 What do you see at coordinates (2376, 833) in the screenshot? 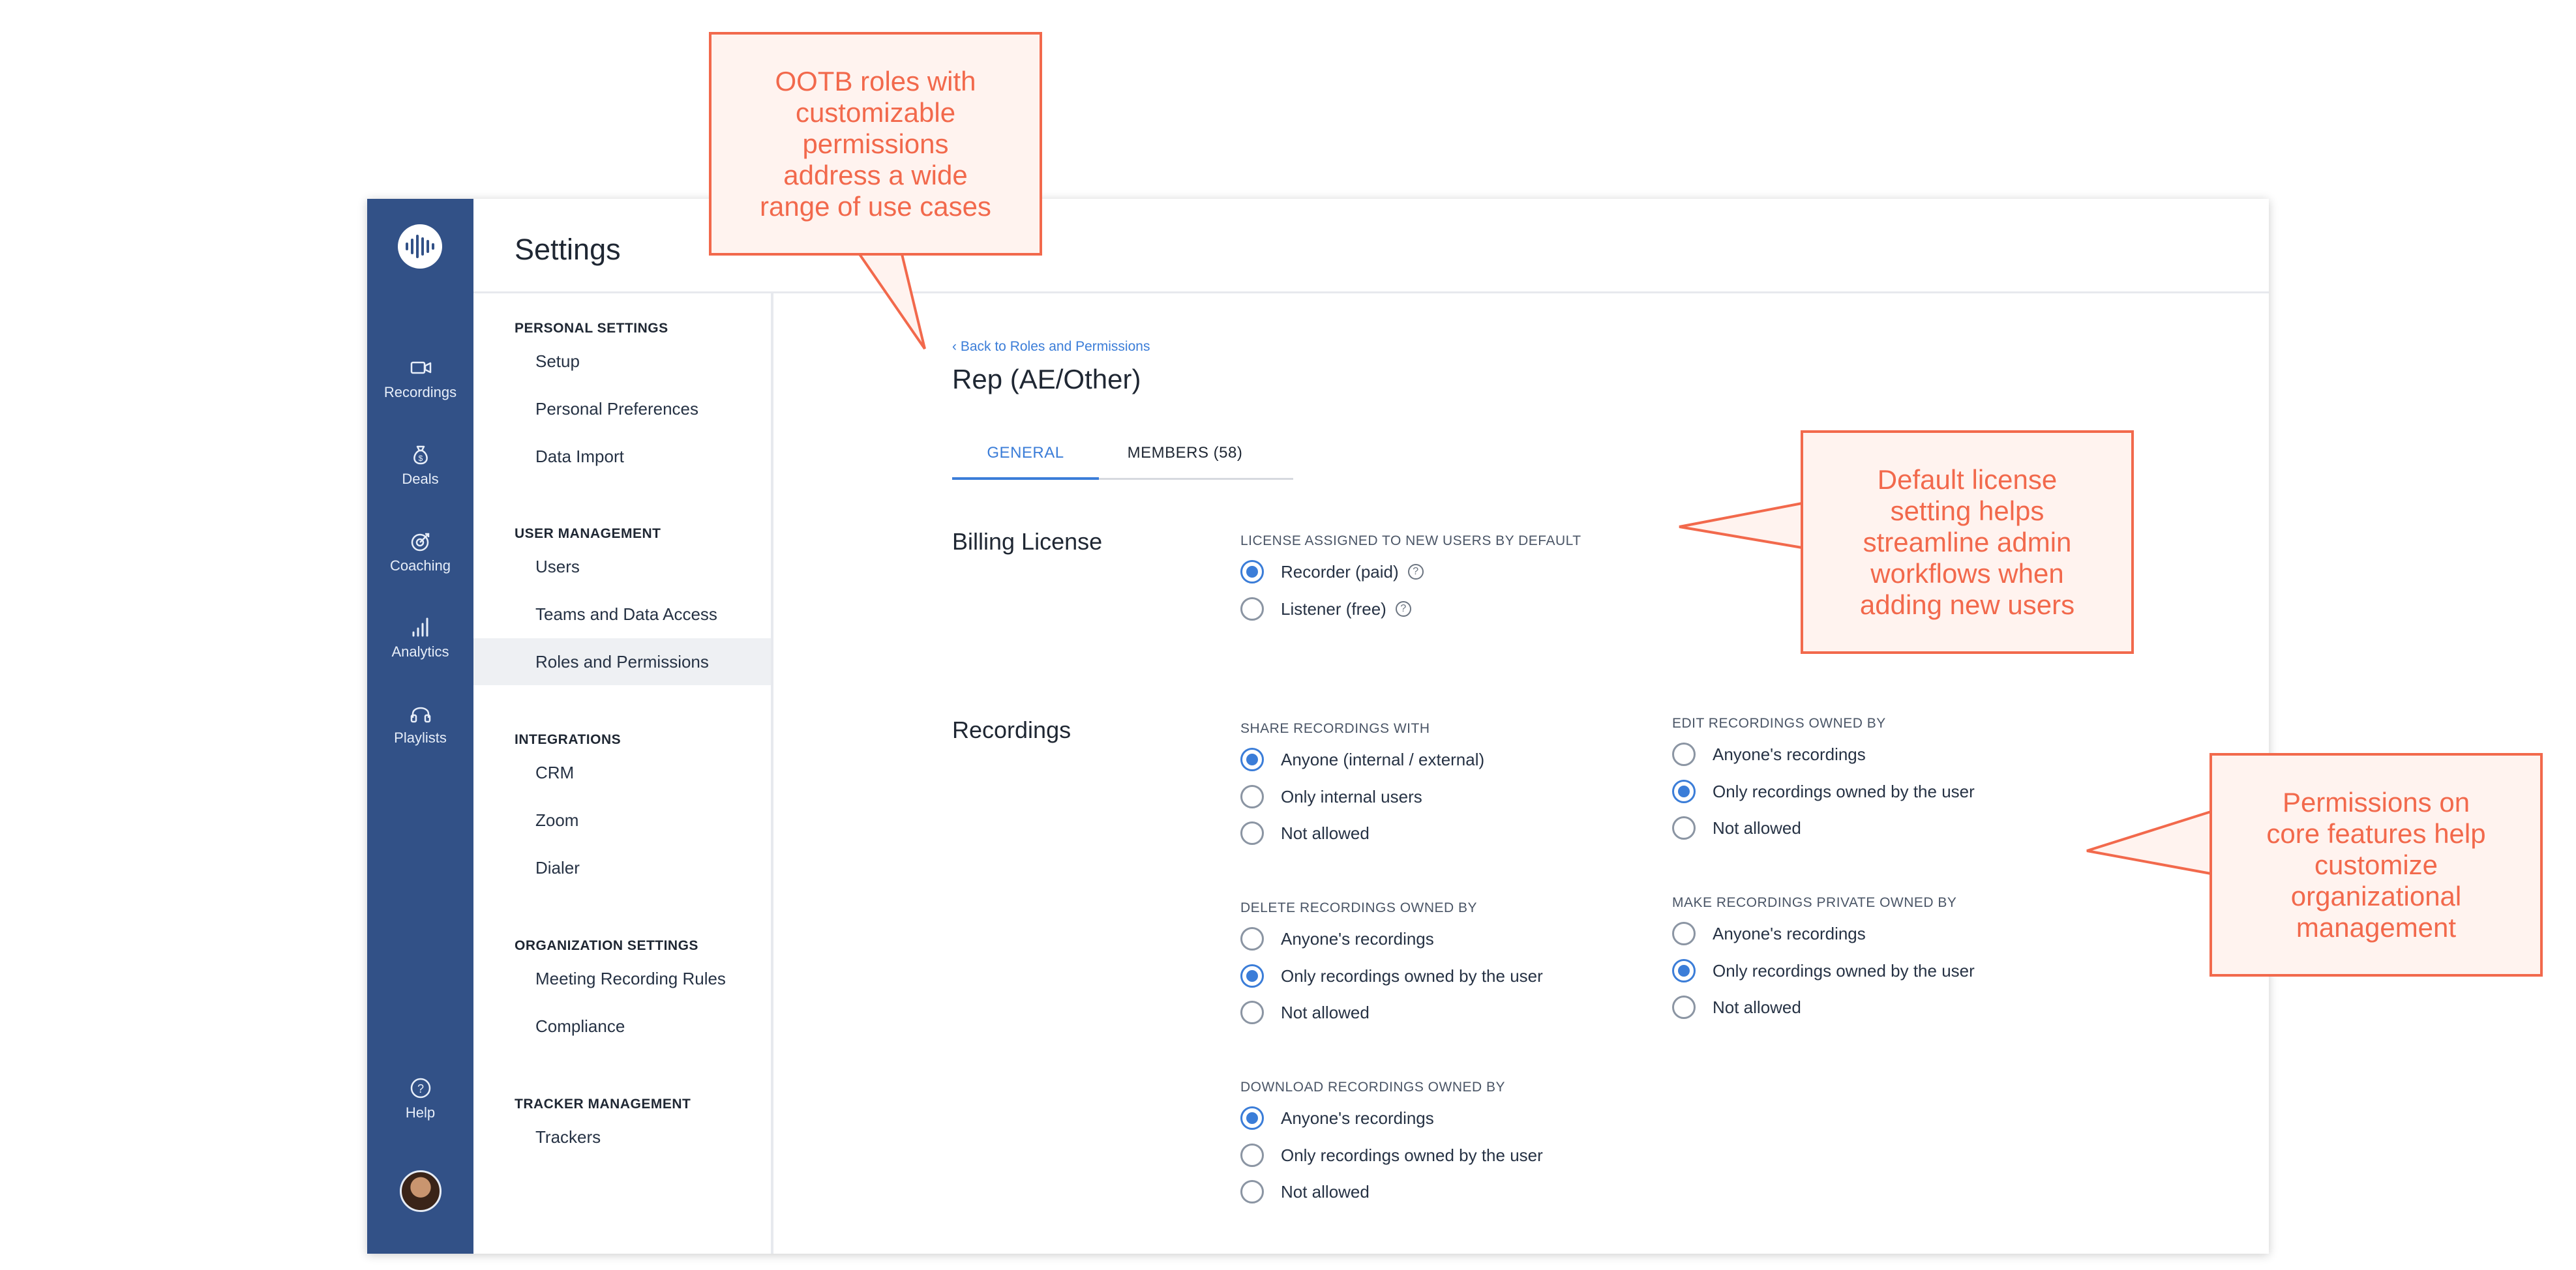
I see `callout-line: core features help` at bounding box center [2376, 833].